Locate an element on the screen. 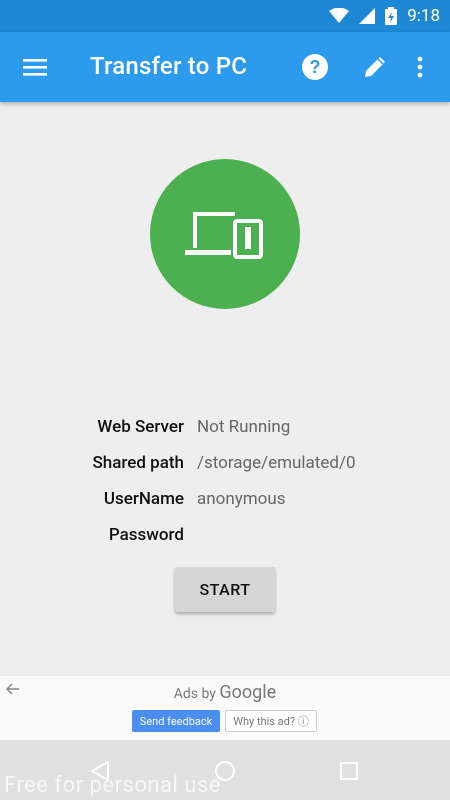 The image size is (450, 800). web-server-label: Web Server is located at coordinates (140, 427).